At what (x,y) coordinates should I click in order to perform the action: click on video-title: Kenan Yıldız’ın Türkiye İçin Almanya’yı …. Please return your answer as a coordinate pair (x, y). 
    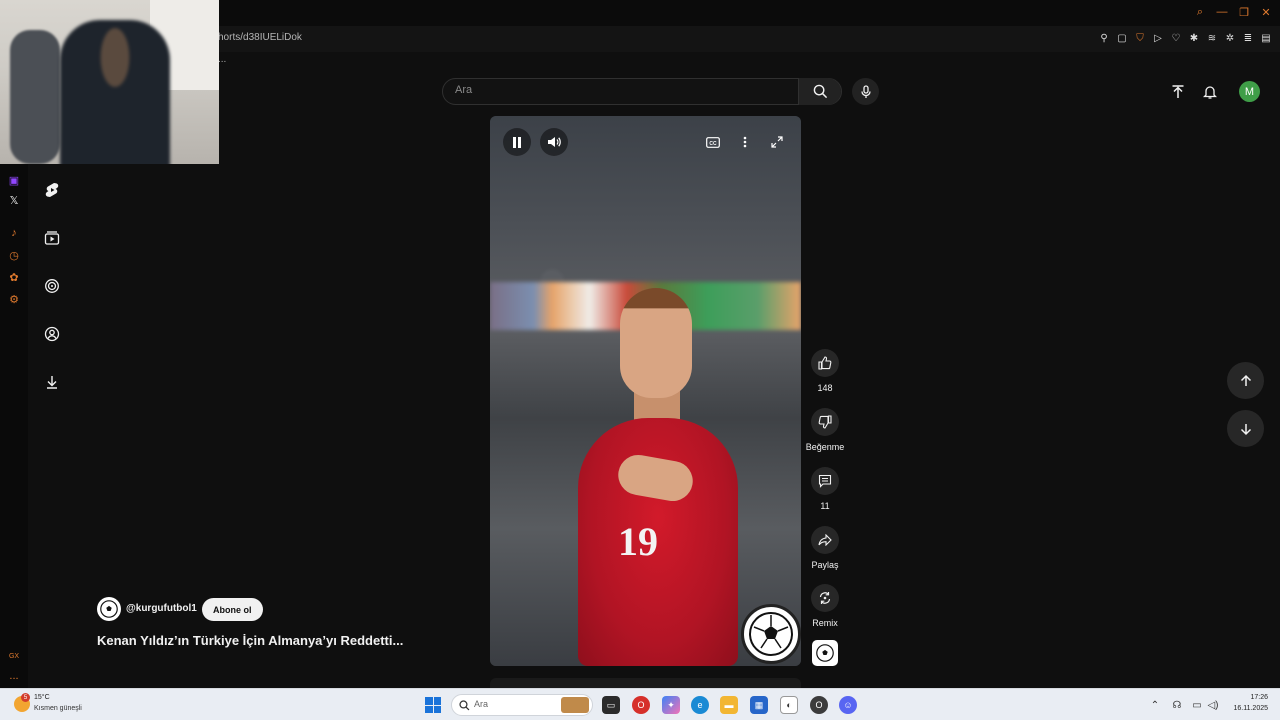
    Looking at the image, I should click on (250, 640).